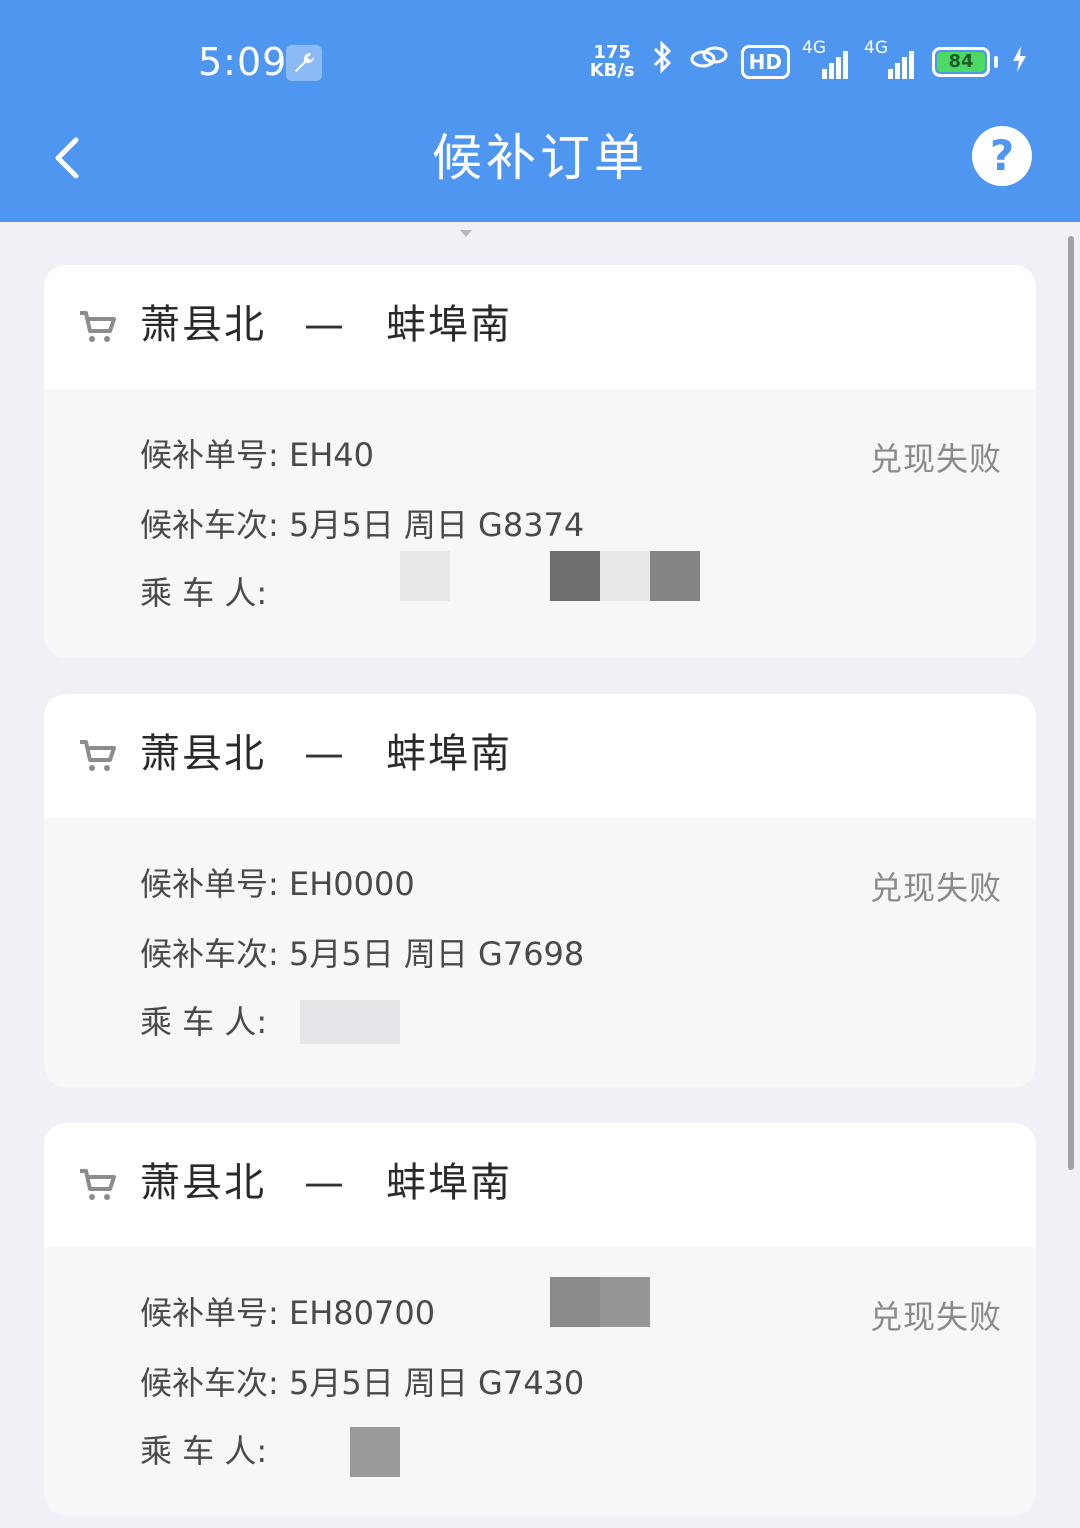  I want to click on train-info: 5月5日 周日 G7698, so click(436, 954).